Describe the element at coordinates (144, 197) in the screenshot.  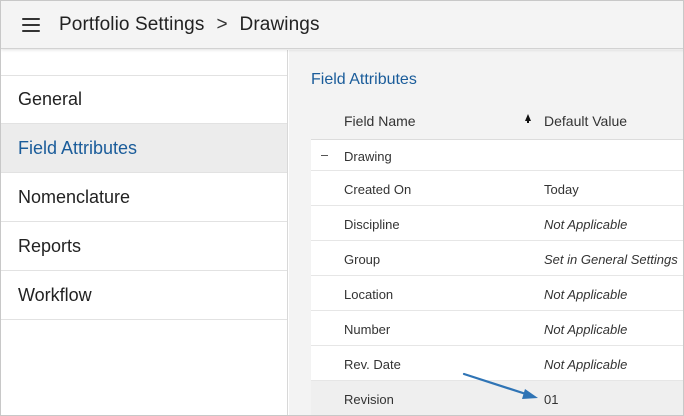
I see `sidebar-item-nomenclature: Nomenclature` at that location.